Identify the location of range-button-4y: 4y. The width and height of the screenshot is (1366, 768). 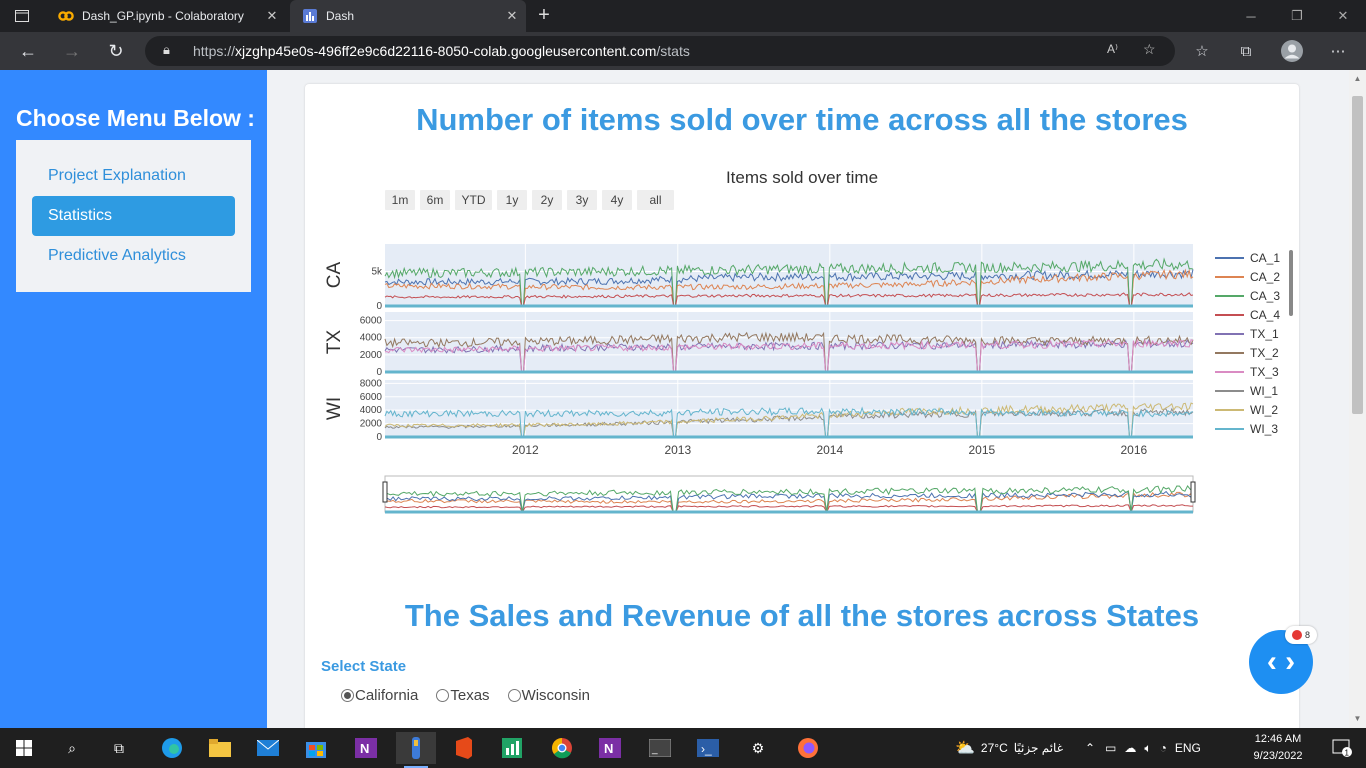
(617, 200).